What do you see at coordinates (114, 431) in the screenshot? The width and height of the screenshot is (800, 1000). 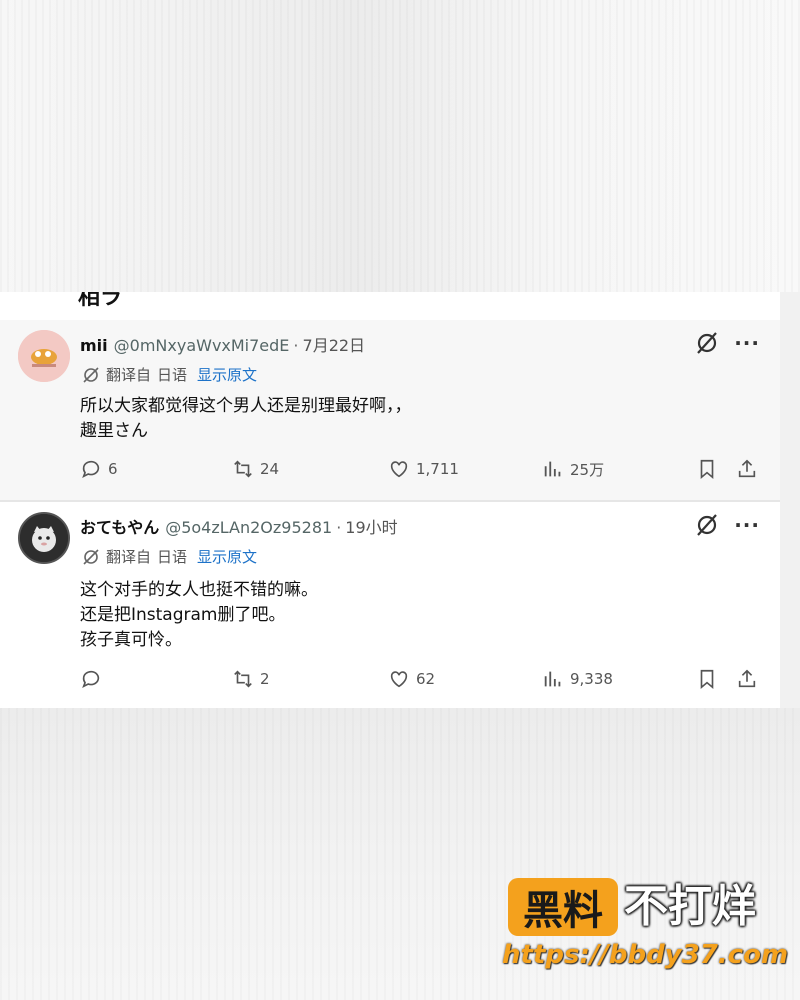 I see `tweet-text-line: 趣里さん` at bounding box center [114, 431].